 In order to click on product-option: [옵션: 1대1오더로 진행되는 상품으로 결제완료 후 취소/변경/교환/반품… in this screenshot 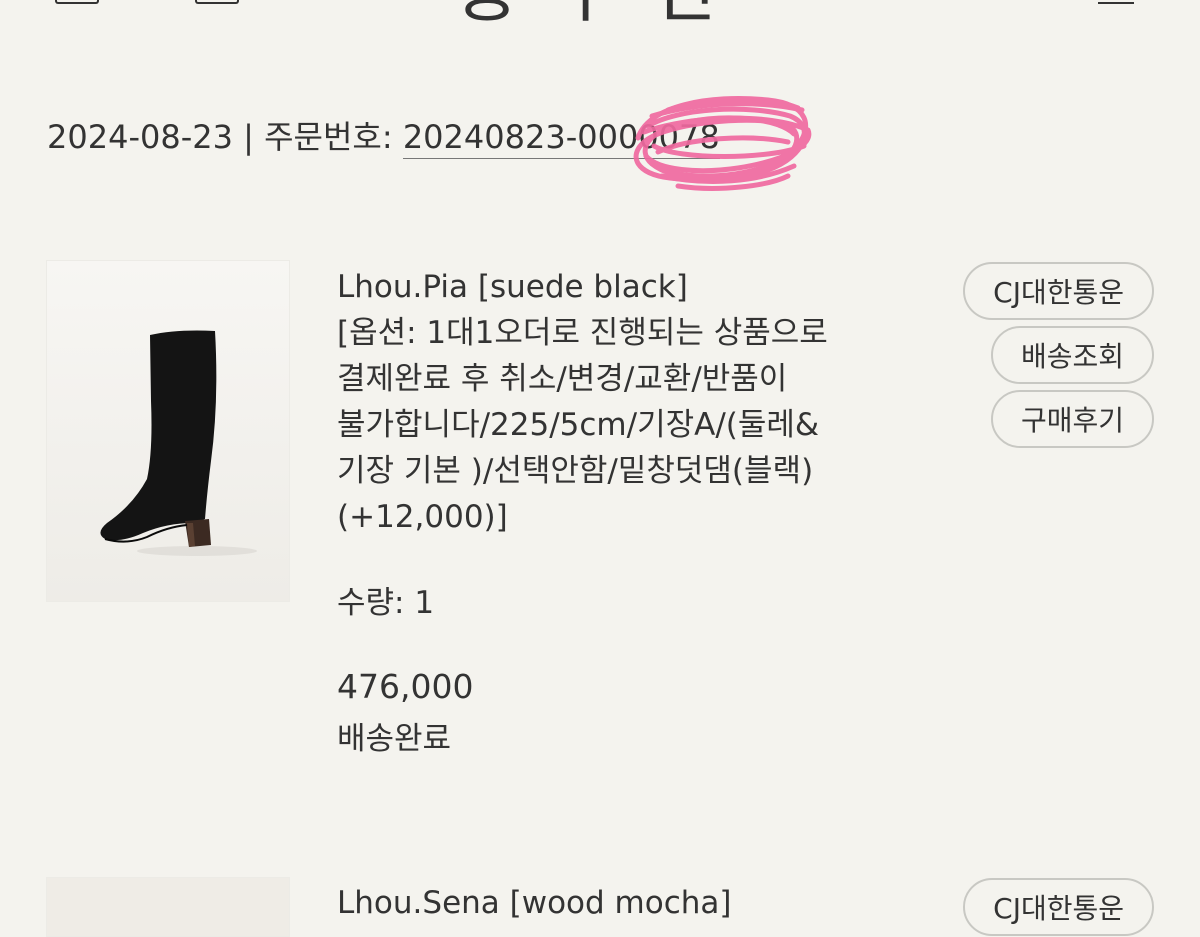, I will do `click(582, 425)`.